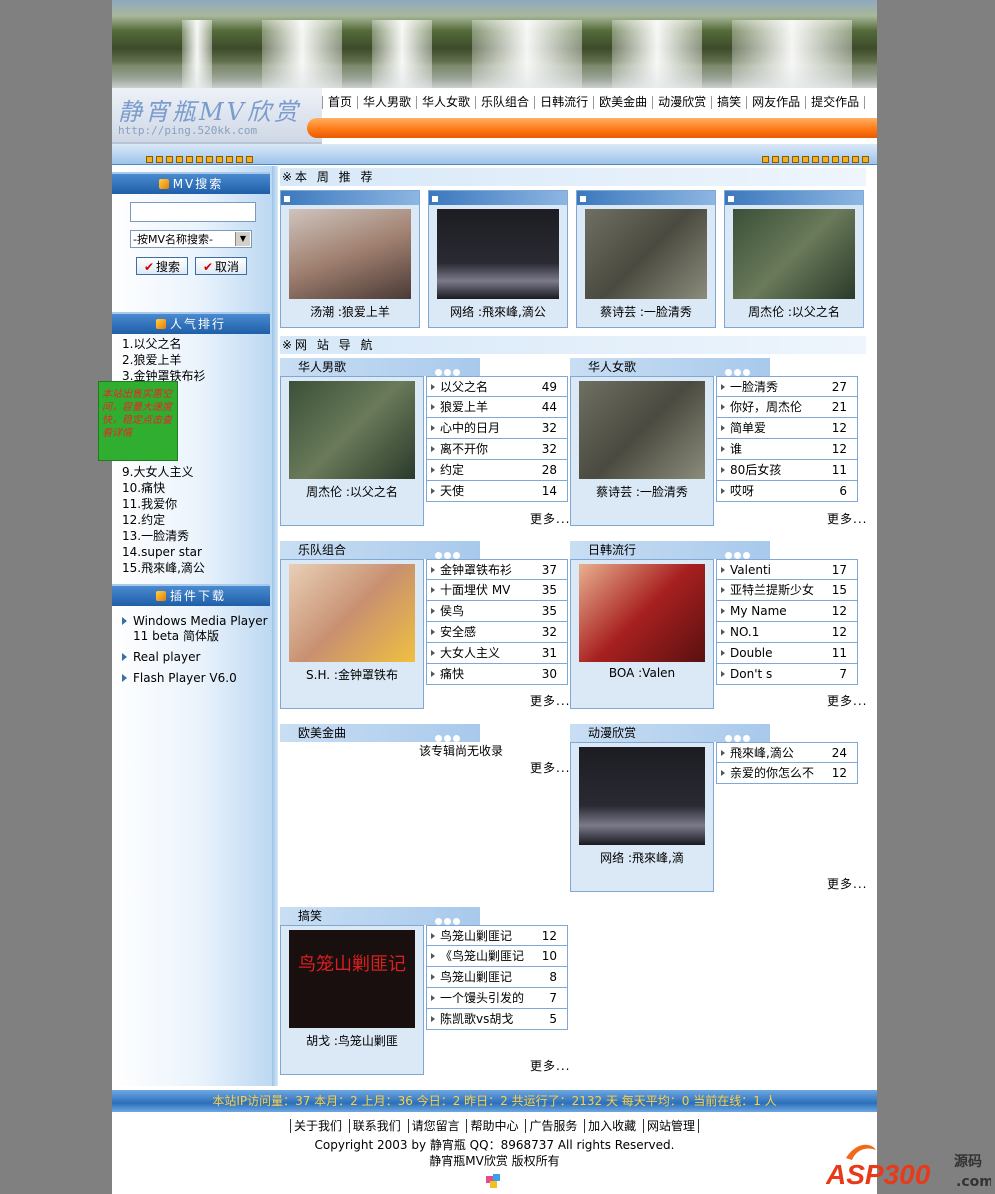  I want to click on nav-western: 欧美金曲, so click(624, 102).